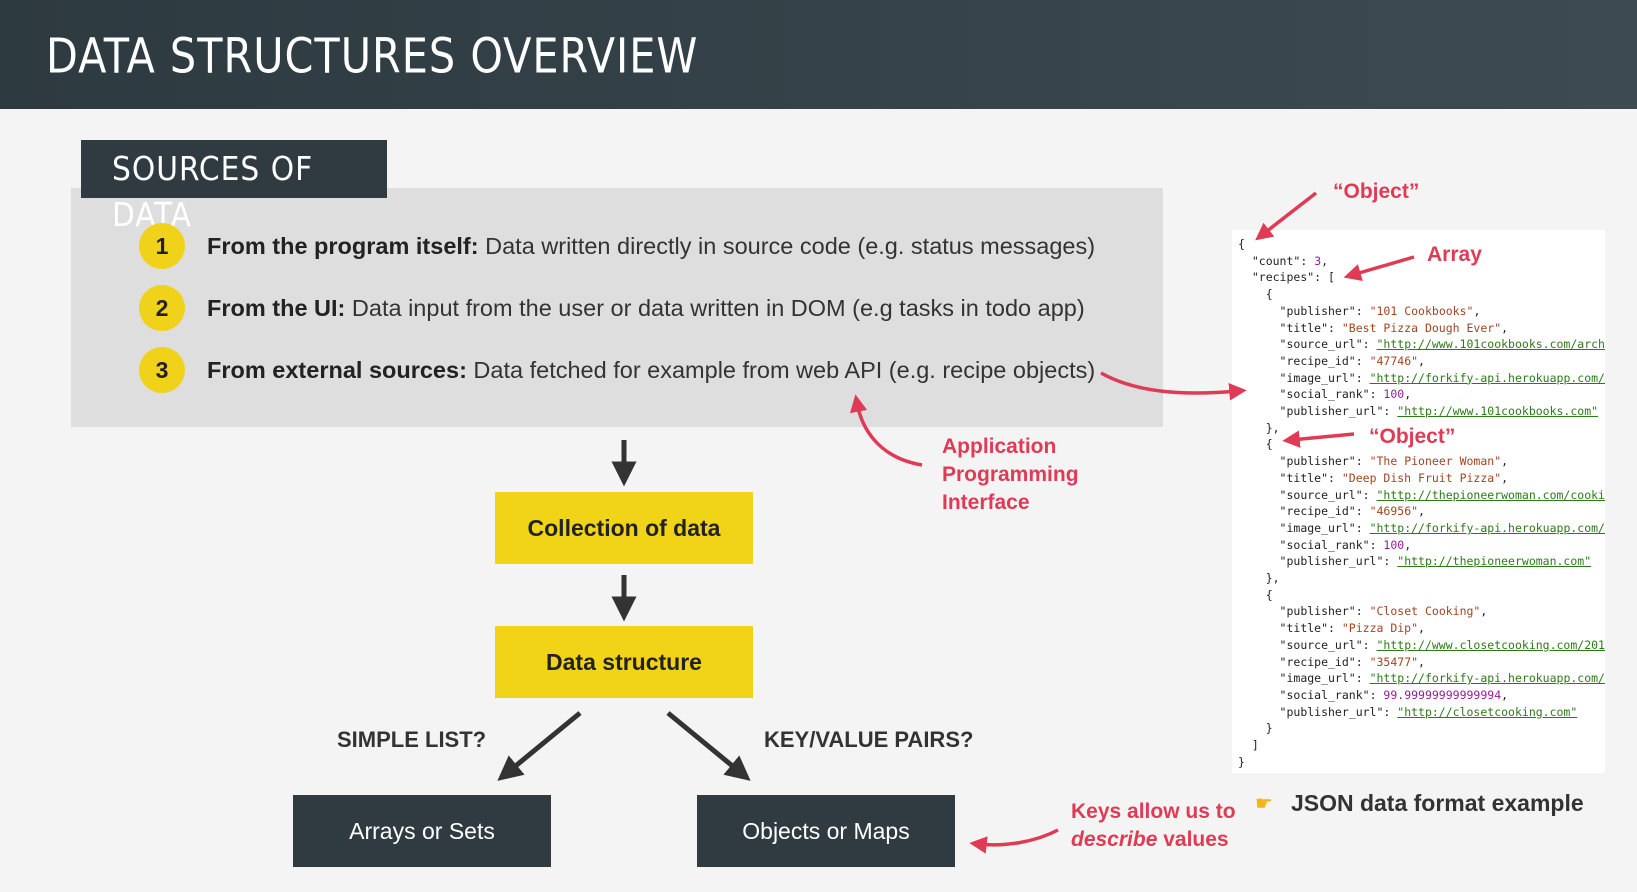  What do you see at coordinates (1379, 268) in the screenshot?
I see `arrow-array` at bounding box center [1379, 268].